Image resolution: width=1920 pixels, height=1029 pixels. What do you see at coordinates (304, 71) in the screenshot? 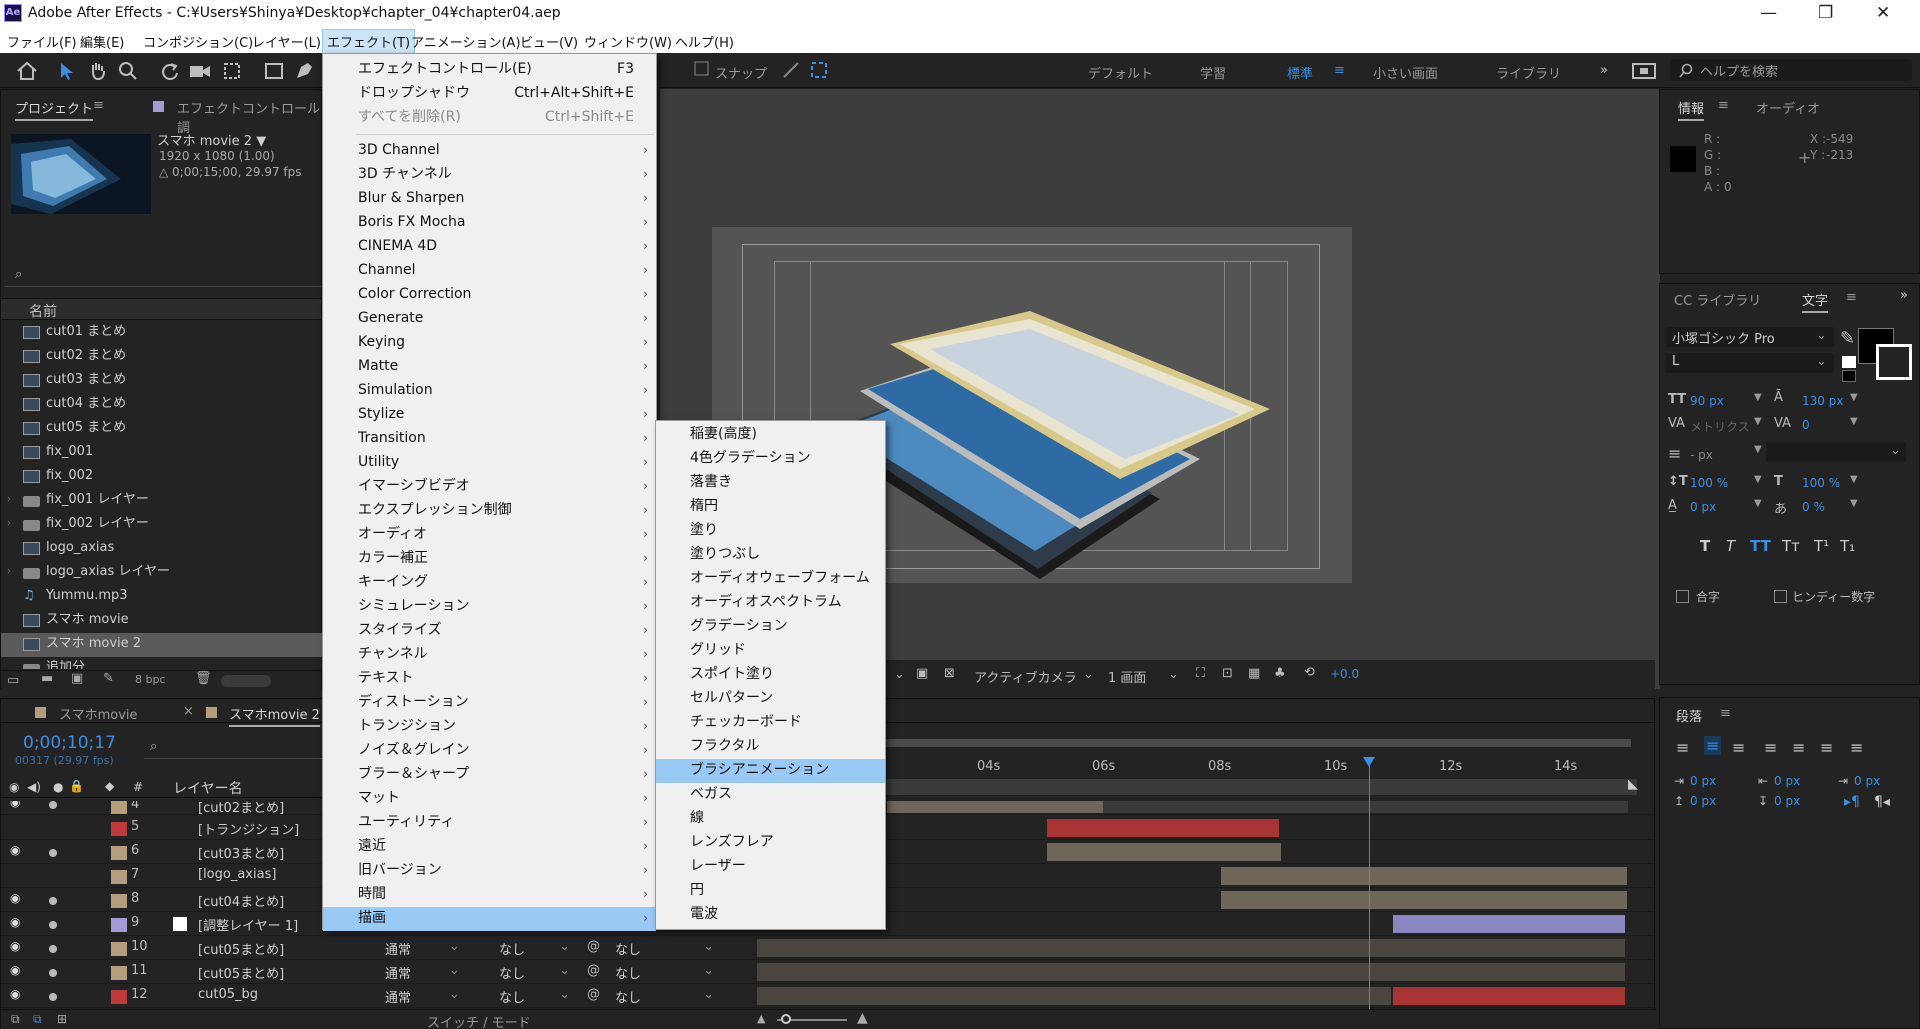
I see `pen-tool-icon` at bounding box center [304, 71].